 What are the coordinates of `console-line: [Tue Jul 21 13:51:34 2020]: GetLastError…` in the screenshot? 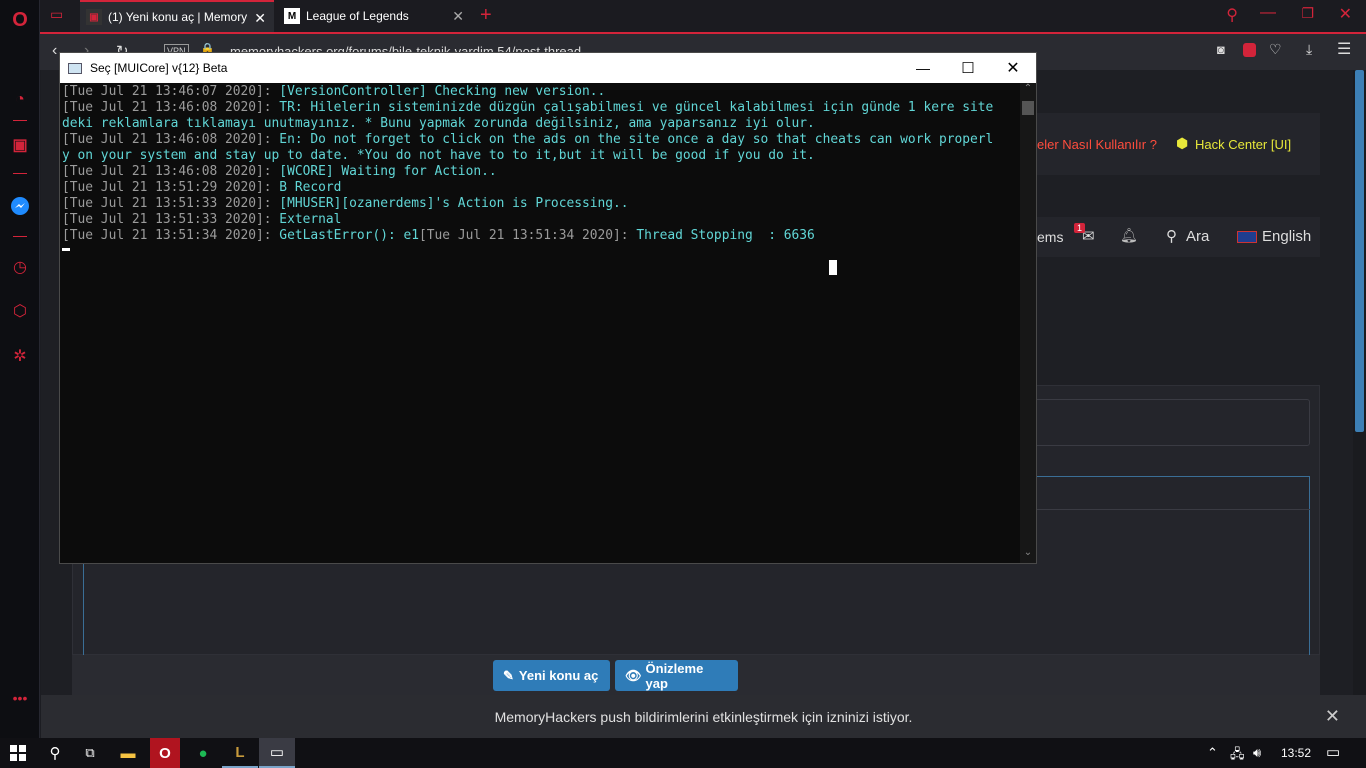 It's located at (541, 236).